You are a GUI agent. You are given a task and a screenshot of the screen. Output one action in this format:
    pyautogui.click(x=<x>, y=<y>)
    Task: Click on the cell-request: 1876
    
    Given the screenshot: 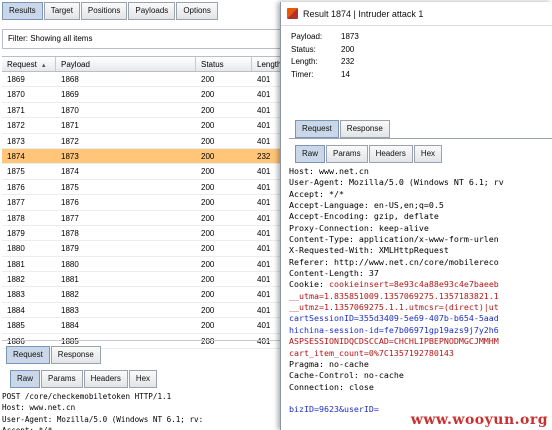 What is the action you would take?
    pyautogui.click(x=16, y=187)
    